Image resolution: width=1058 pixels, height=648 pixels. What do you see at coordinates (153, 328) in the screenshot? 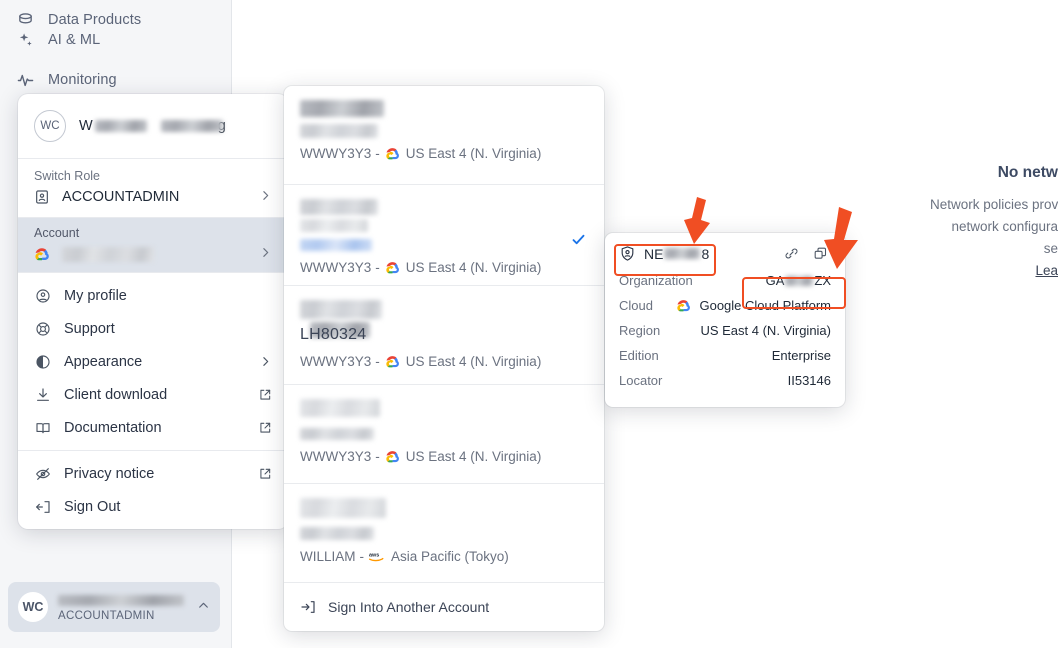
I see `menu-item-support: Support` at bounding box center [153, 328].